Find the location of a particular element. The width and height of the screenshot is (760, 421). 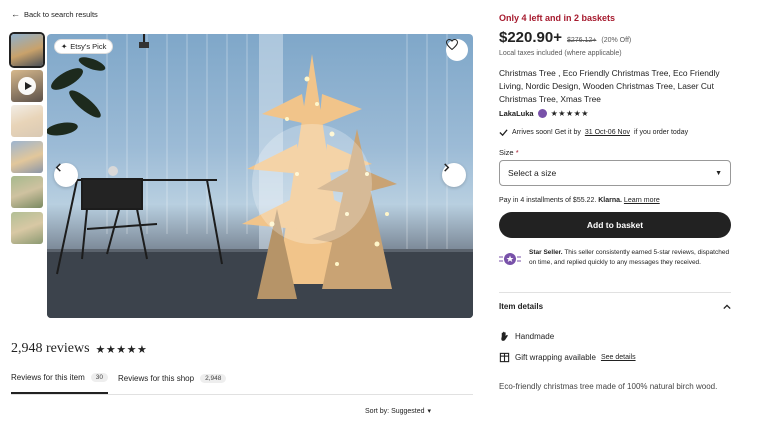

arrival-suffix: if you order today is located at coordinates (661, 132).